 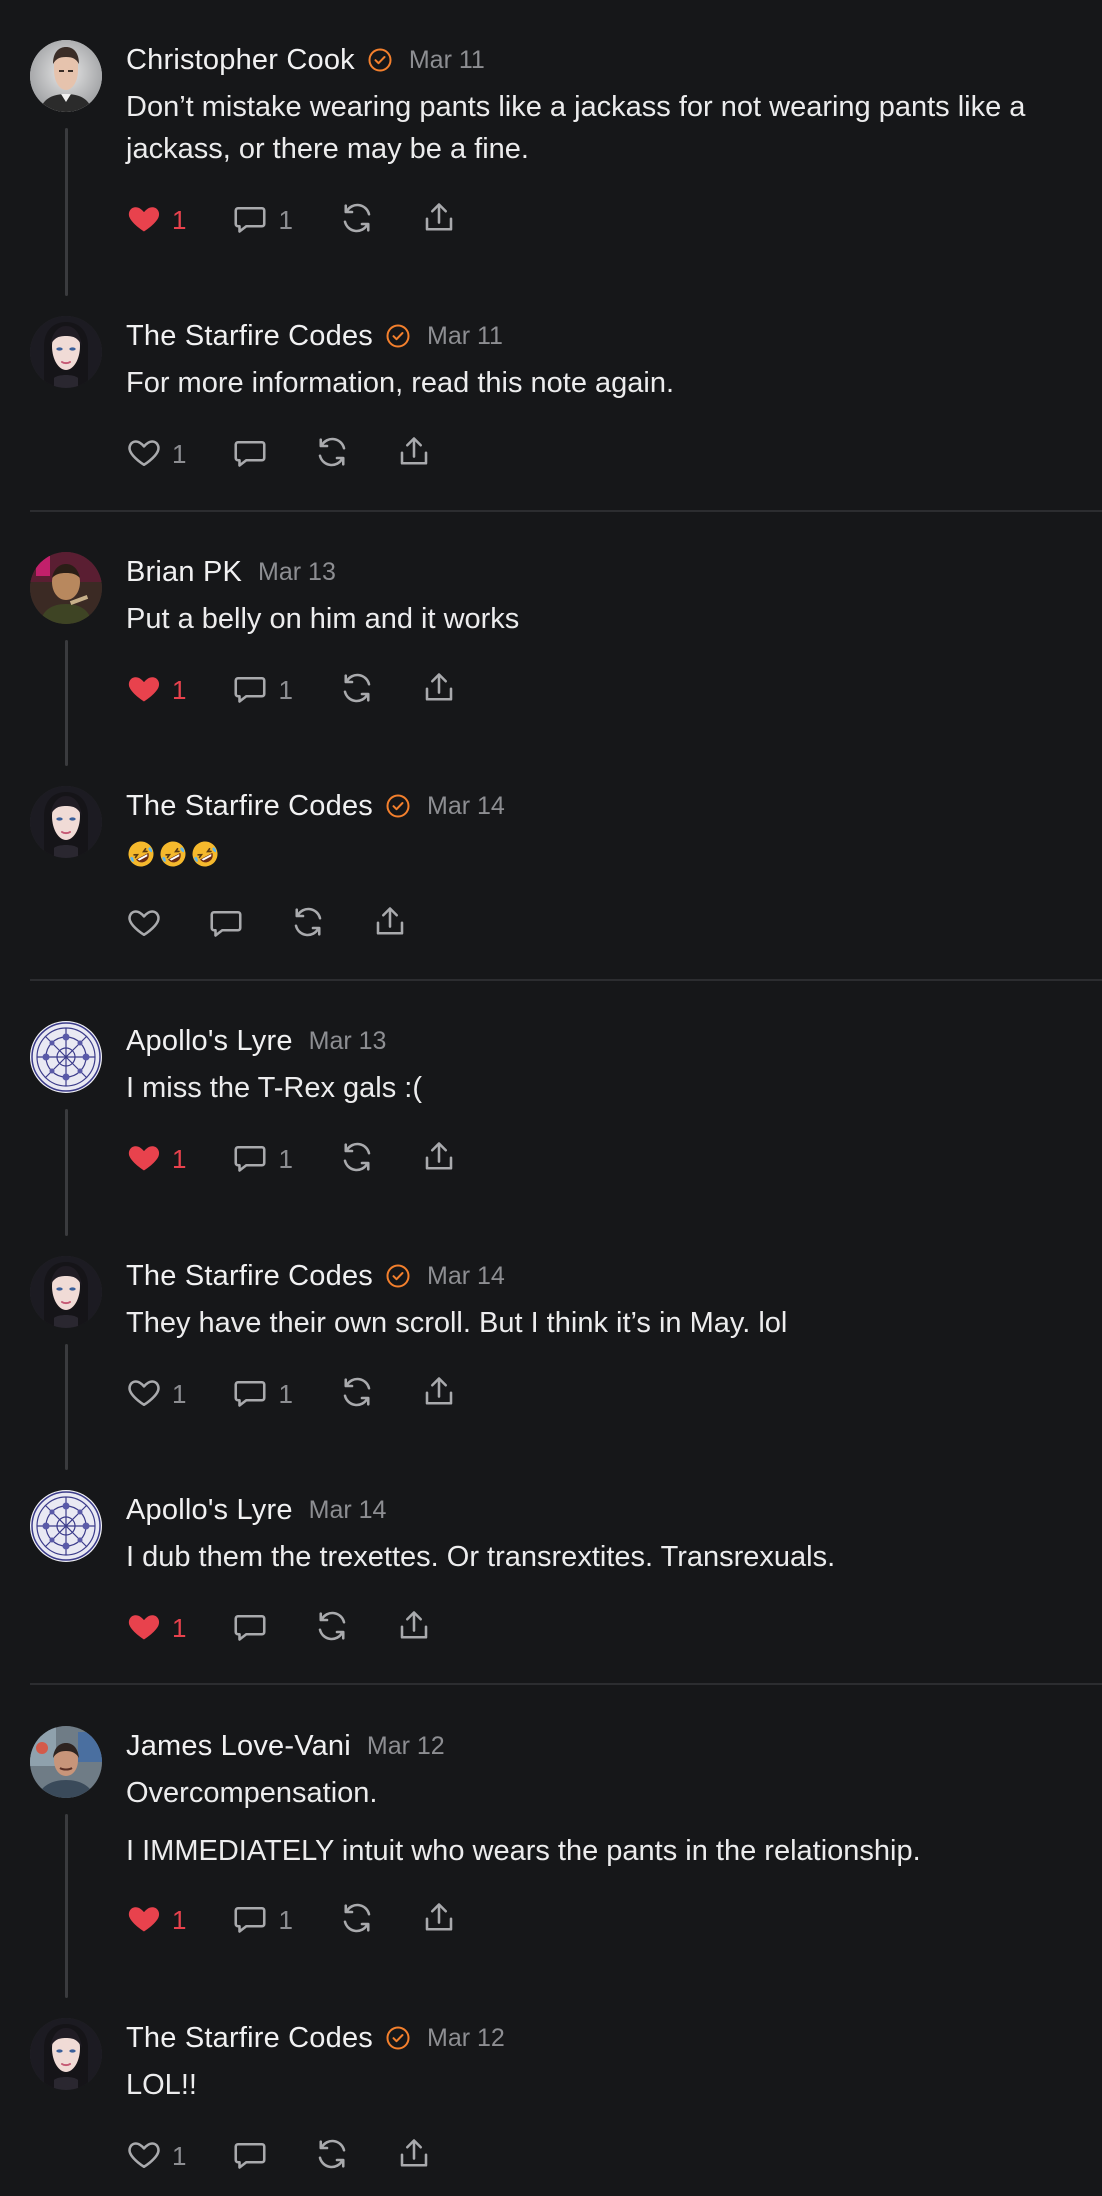 What do you see at coordinates (240, 60) in the screenshot?
I see `author-name: Christopher Cook` at bounding box center [240, 60].